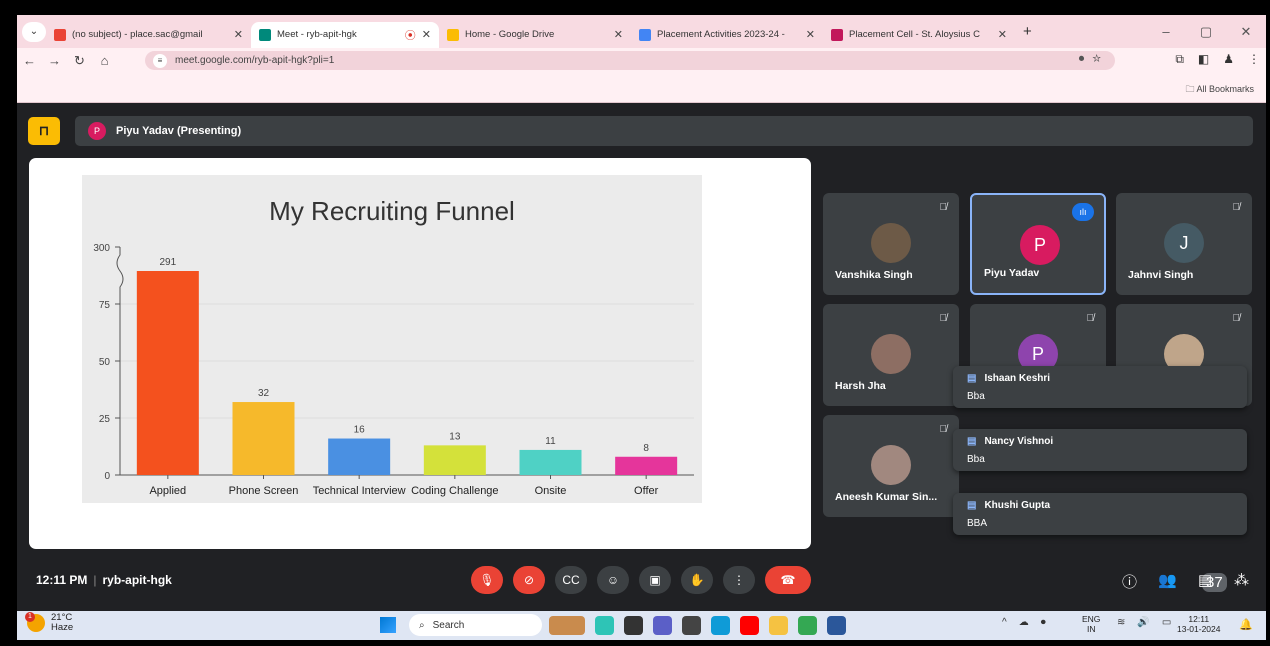 Image resolution: width=1270 pixels, height=646 pixels. What do you see at coordinates (255, 60) in the screenshot?
I see `url-text: meet.google.com/ryb-apit-hgk?pli=1` at bounding box center [255, 60].